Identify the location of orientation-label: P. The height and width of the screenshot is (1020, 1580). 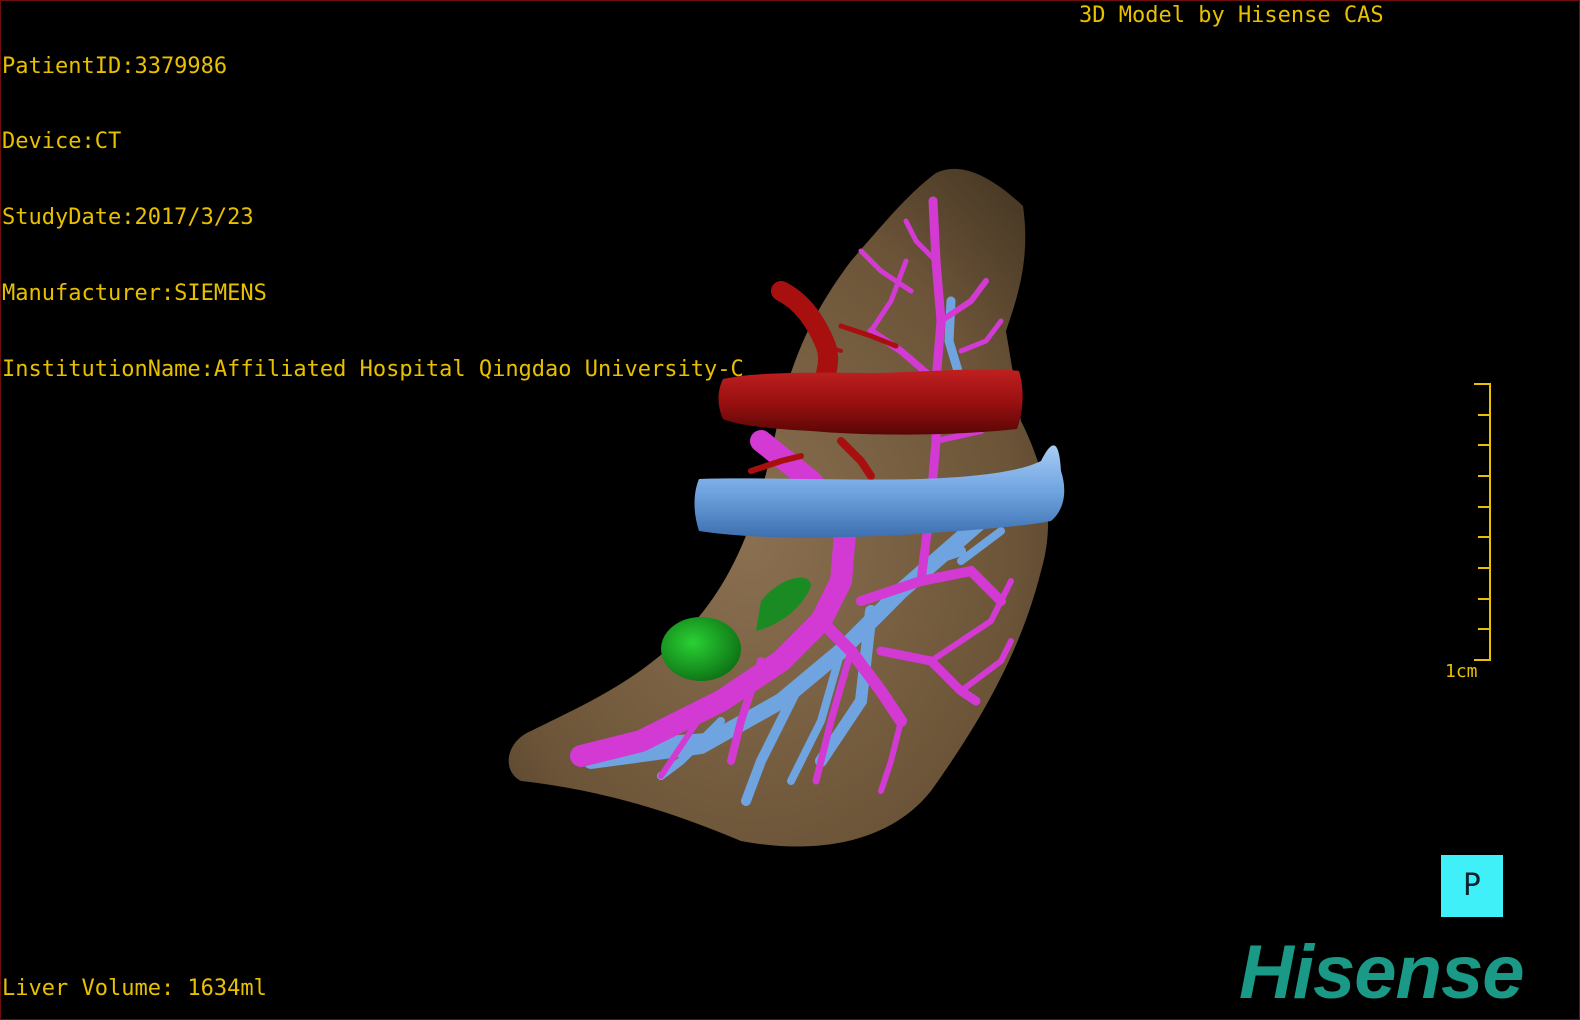
(1472, 885).